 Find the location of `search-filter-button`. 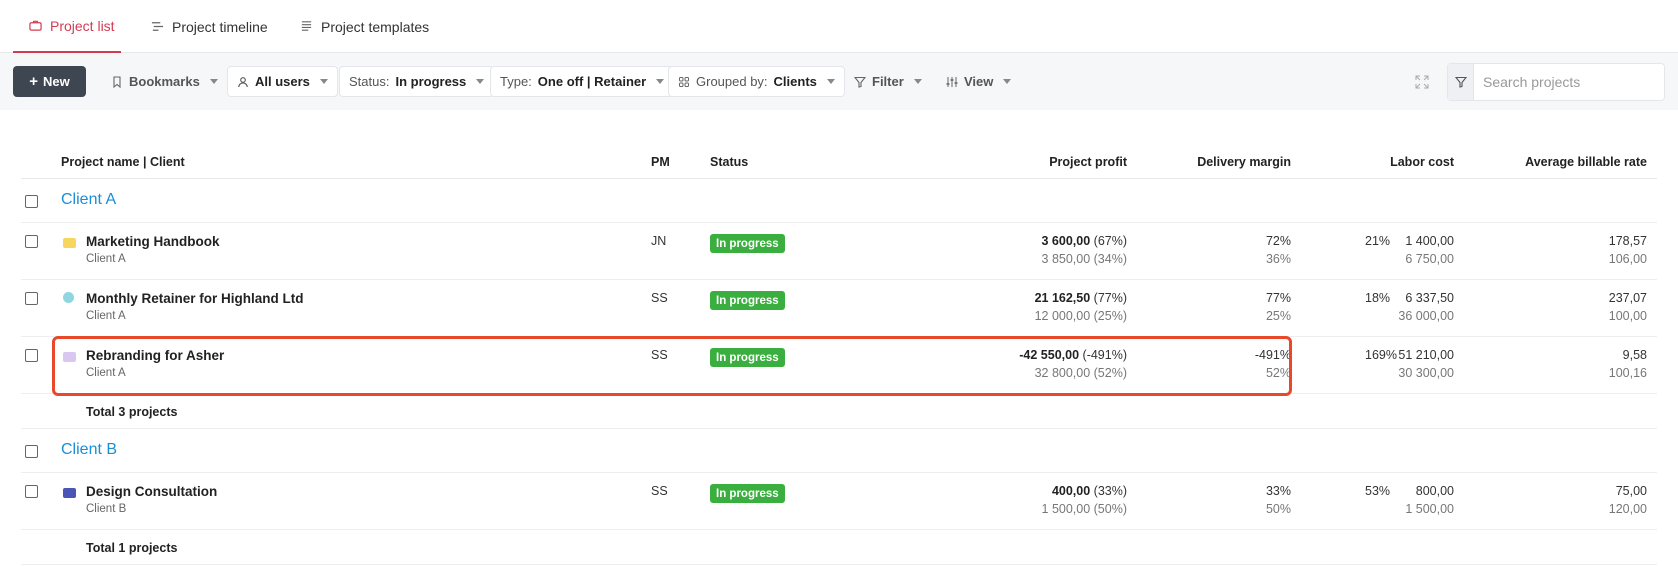

search-filter-button is located at coordinates (1461, 82).